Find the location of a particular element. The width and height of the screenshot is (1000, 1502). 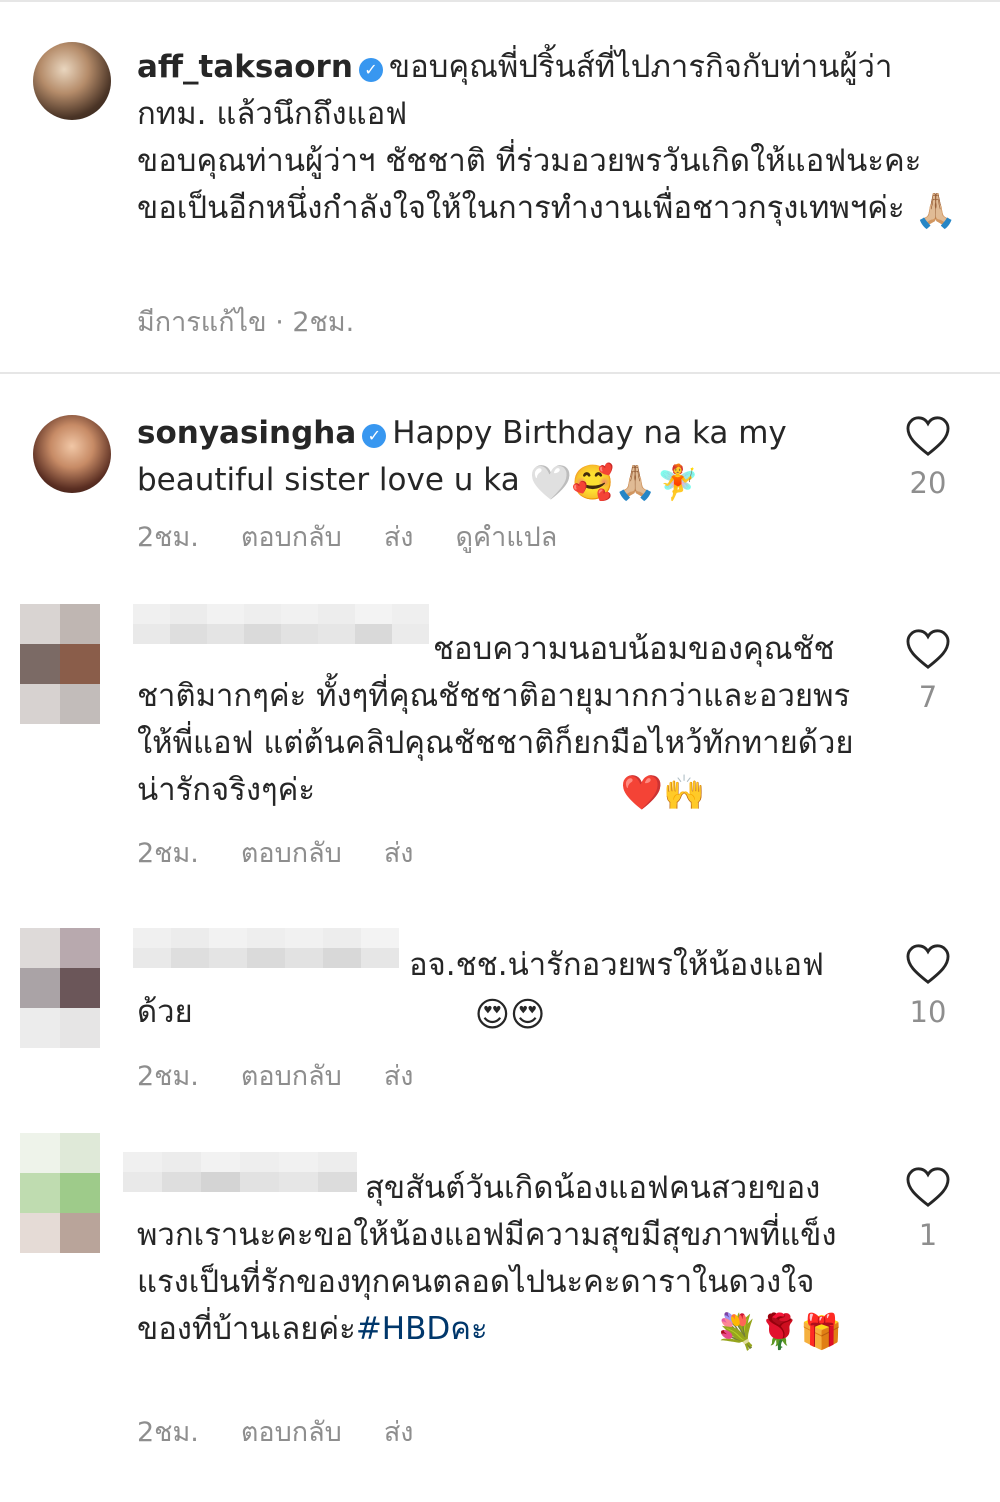

emoji: 🙏🏼 is located at coordinates (935, 211).